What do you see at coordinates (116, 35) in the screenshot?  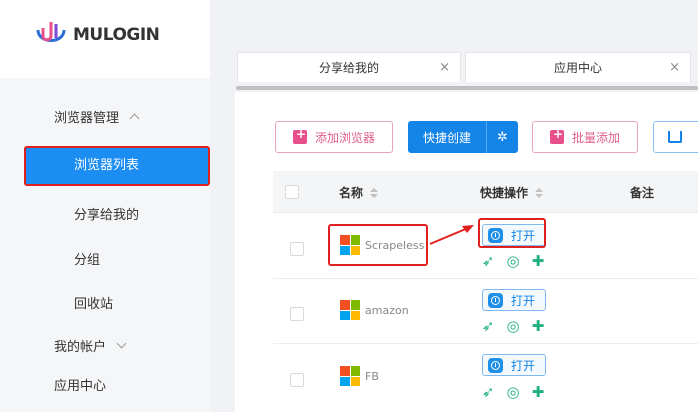 I see `logo-text: MULOGIN` at bounding box center [116, 35].